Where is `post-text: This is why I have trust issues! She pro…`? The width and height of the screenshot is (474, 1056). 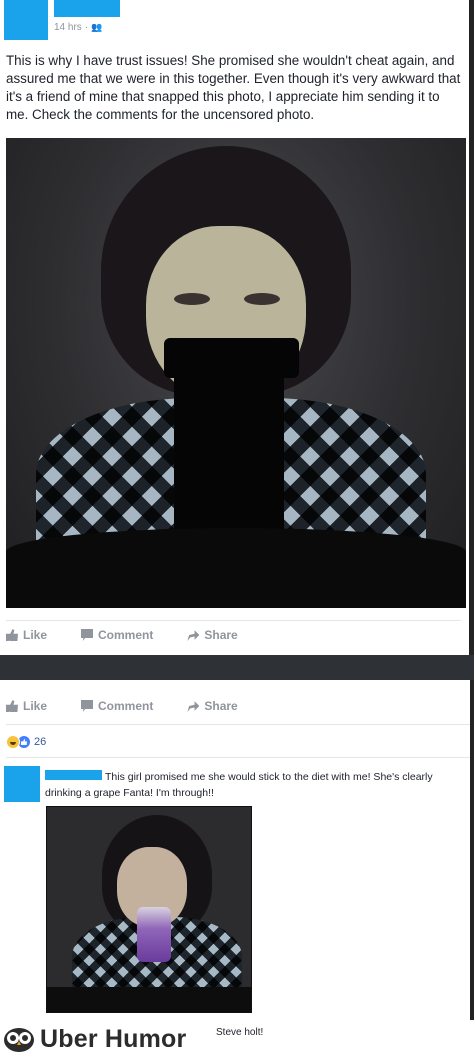
post-text: This is why I have trust issues! She pro… is located at coordinates (233, 87).